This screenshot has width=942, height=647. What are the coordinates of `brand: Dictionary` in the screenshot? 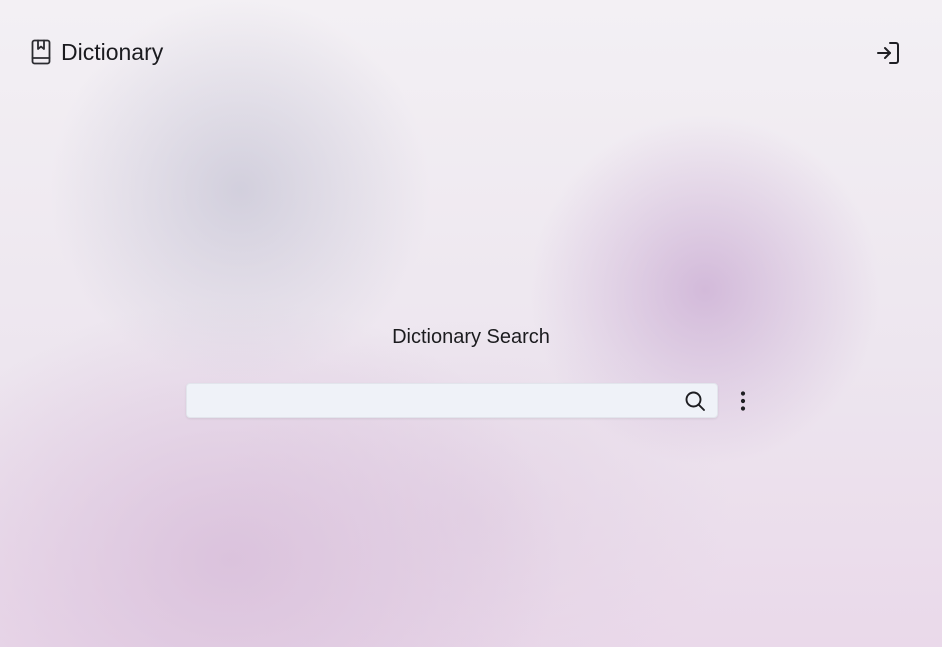 It's located at (97, 52).